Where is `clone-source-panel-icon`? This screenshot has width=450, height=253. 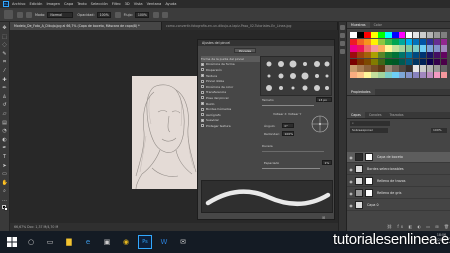 clone-source-panel-icon is located at coordinates (342, 51).